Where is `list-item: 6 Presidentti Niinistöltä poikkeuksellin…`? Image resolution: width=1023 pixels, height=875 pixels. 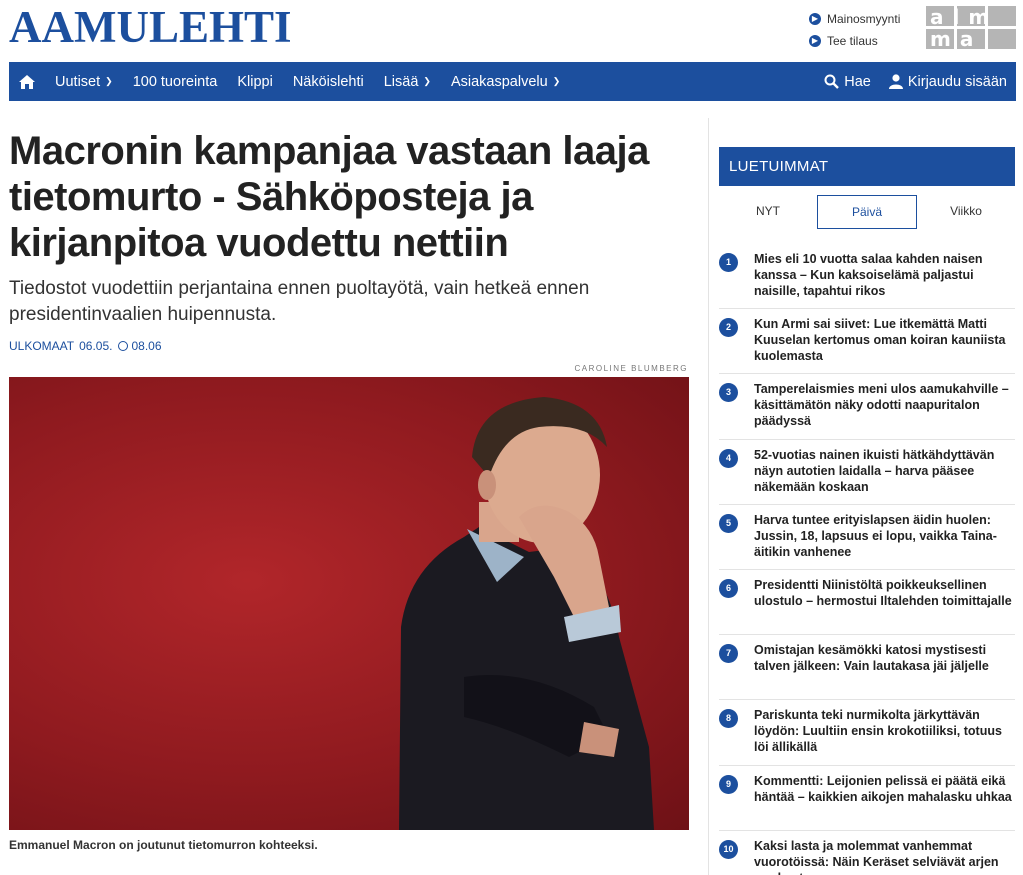 list-item: 6 Presidentti Niinistöltä poikkeuksellin… is located at coordinates (867, 603).